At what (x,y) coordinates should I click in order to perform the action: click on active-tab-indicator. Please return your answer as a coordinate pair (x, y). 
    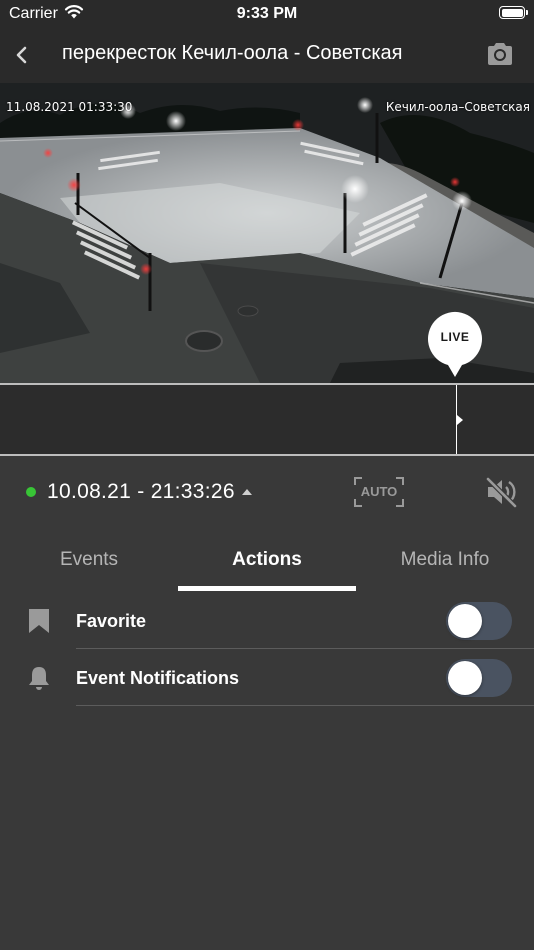
    Looking at the image, I should click on (267, 588).